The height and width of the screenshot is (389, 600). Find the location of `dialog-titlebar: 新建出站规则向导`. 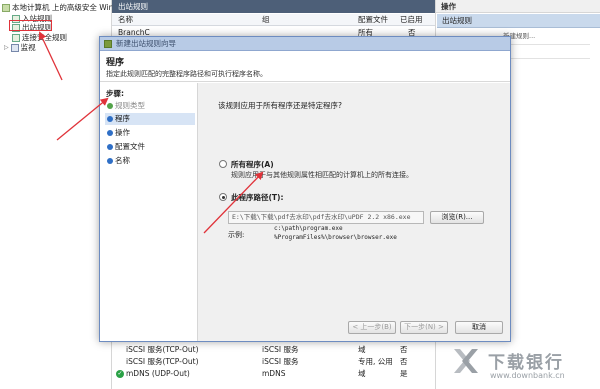

dialog-titlebar: 新建出站规则向导 is located at coordinates (305, 44).